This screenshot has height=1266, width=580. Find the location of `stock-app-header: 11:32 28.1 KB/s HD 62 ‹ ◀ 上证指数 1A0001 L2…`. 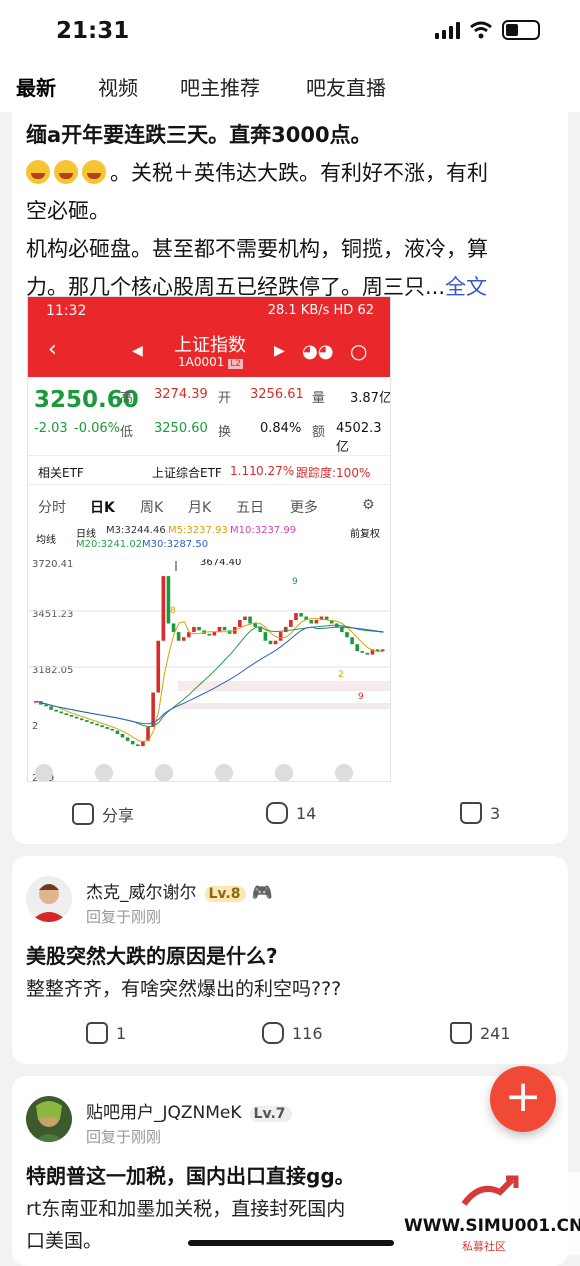

stock-app-header: 11:32 28.1 KB/s HD 62 ‹ ◀ 上证指数 1A0001 L2… is located at coordinates (209, 337).